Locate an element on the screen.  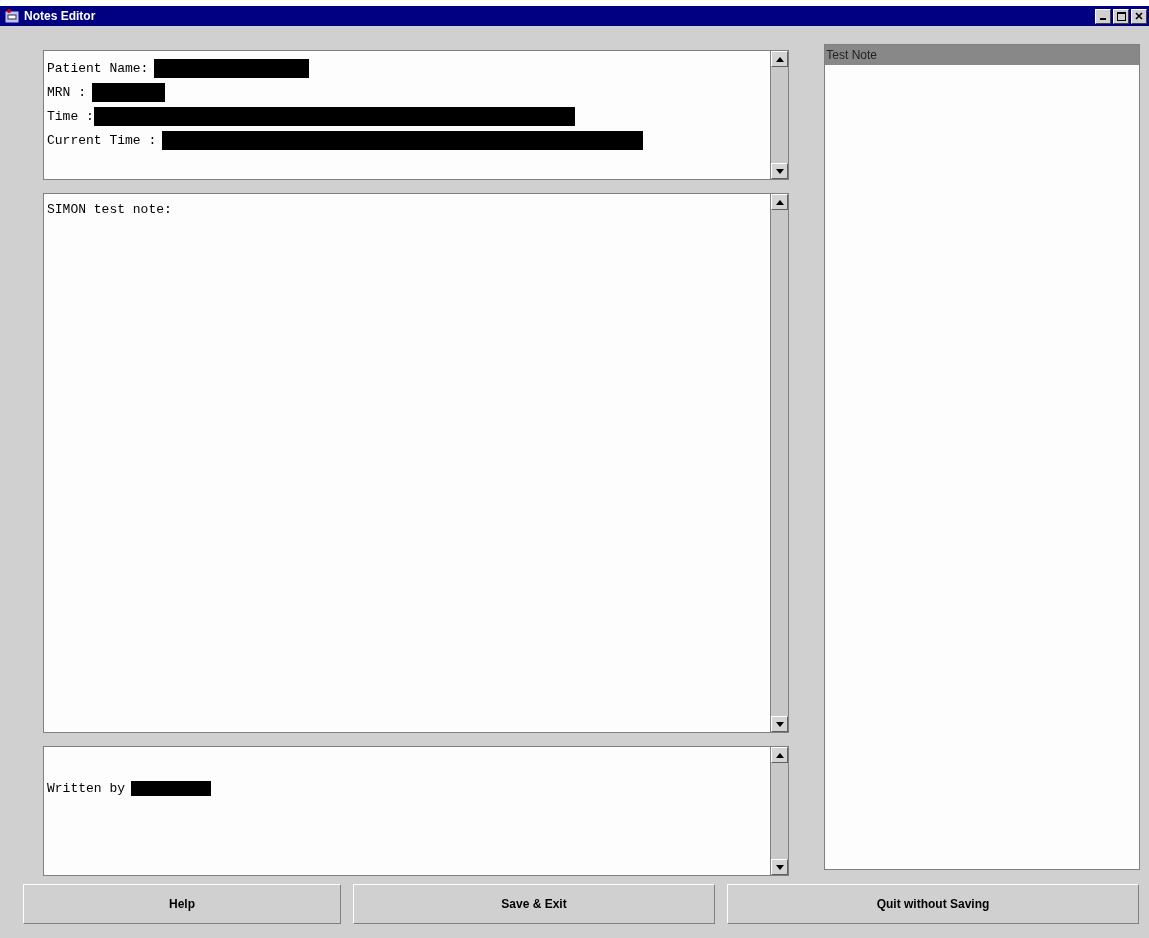
close-icon is located at coordinates (1139, 16).